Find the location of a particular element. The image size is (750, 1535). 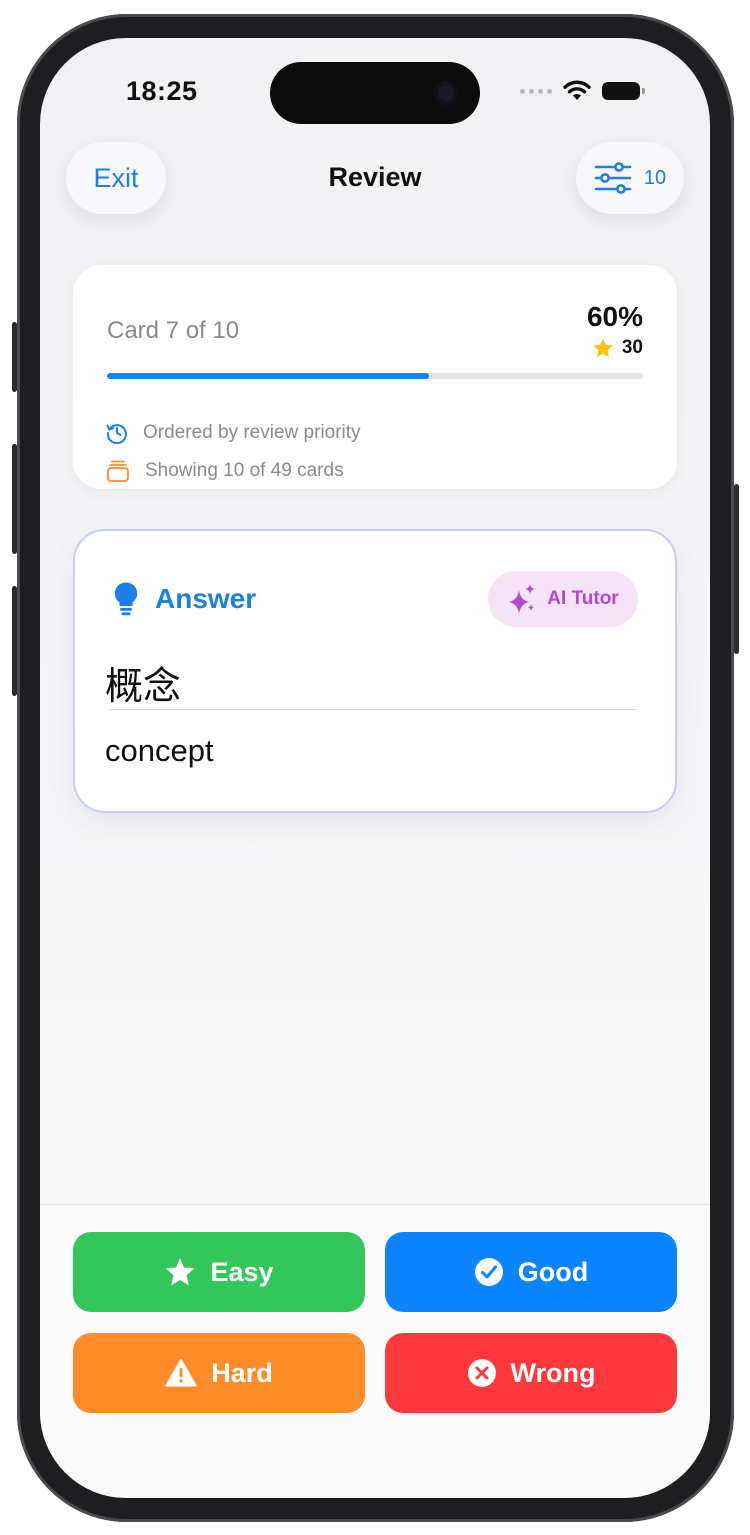

status-indicators is located at coordinates (582, 91).